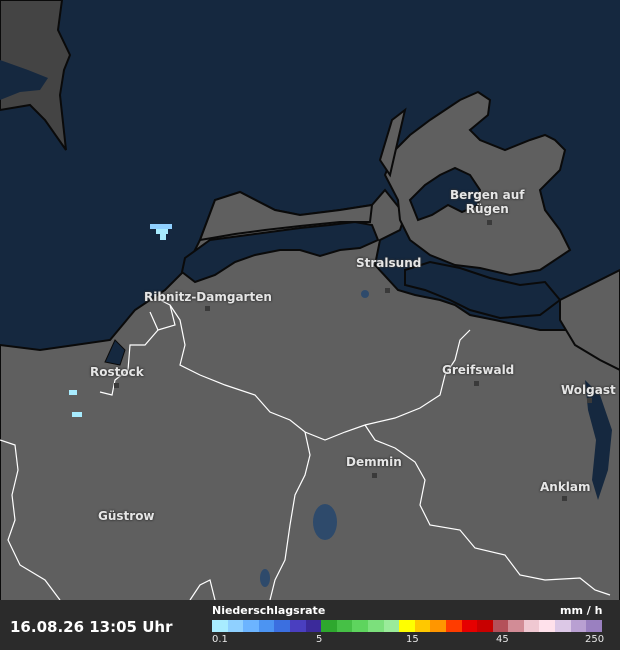 This screenshot has width=620, height=650. I want to click on city-label-stralsund: Stralsund, so click(389, 263).